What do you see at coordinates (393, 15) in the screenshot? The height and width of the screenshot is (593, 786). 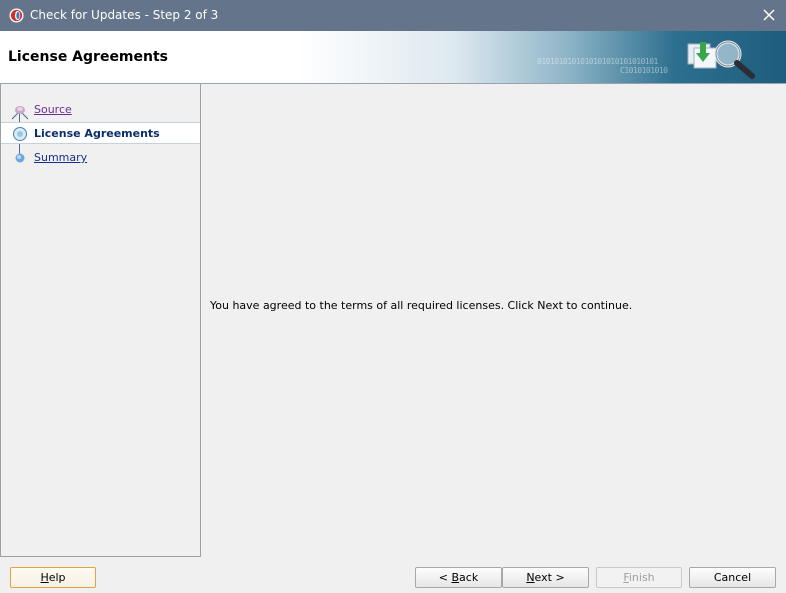 I see `title-bar: Check for Updates - Step 2 of 3` at bounding box center [393, 15].